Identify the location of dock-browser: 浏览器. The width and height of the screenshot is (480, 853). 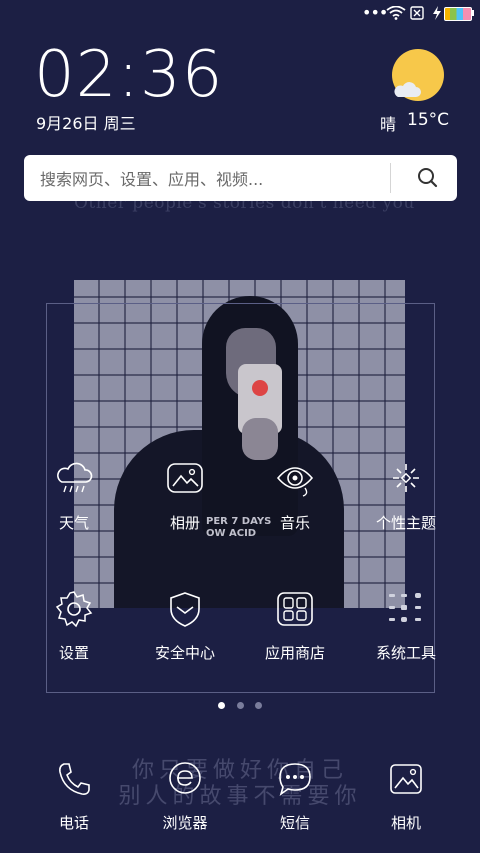
(185, 805).